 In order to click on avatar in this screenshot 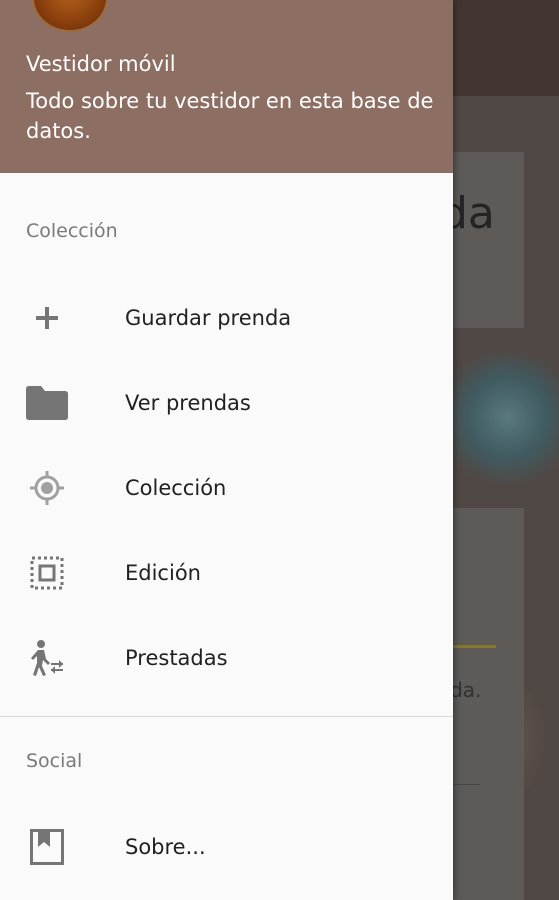, I will do `click(70, 16)`.